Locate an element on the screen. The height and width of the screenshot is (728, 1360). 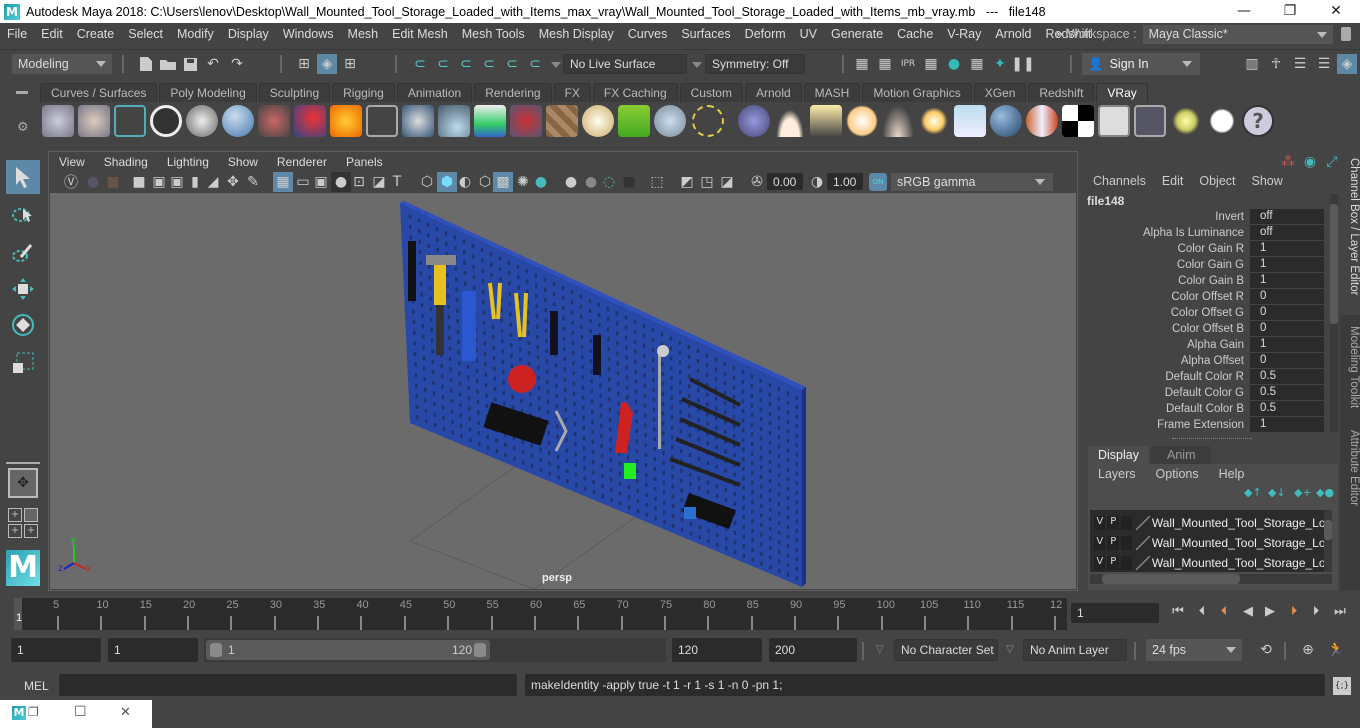
anim-layer-menu-icon: ▽ is located at coordinates (1010, 649).